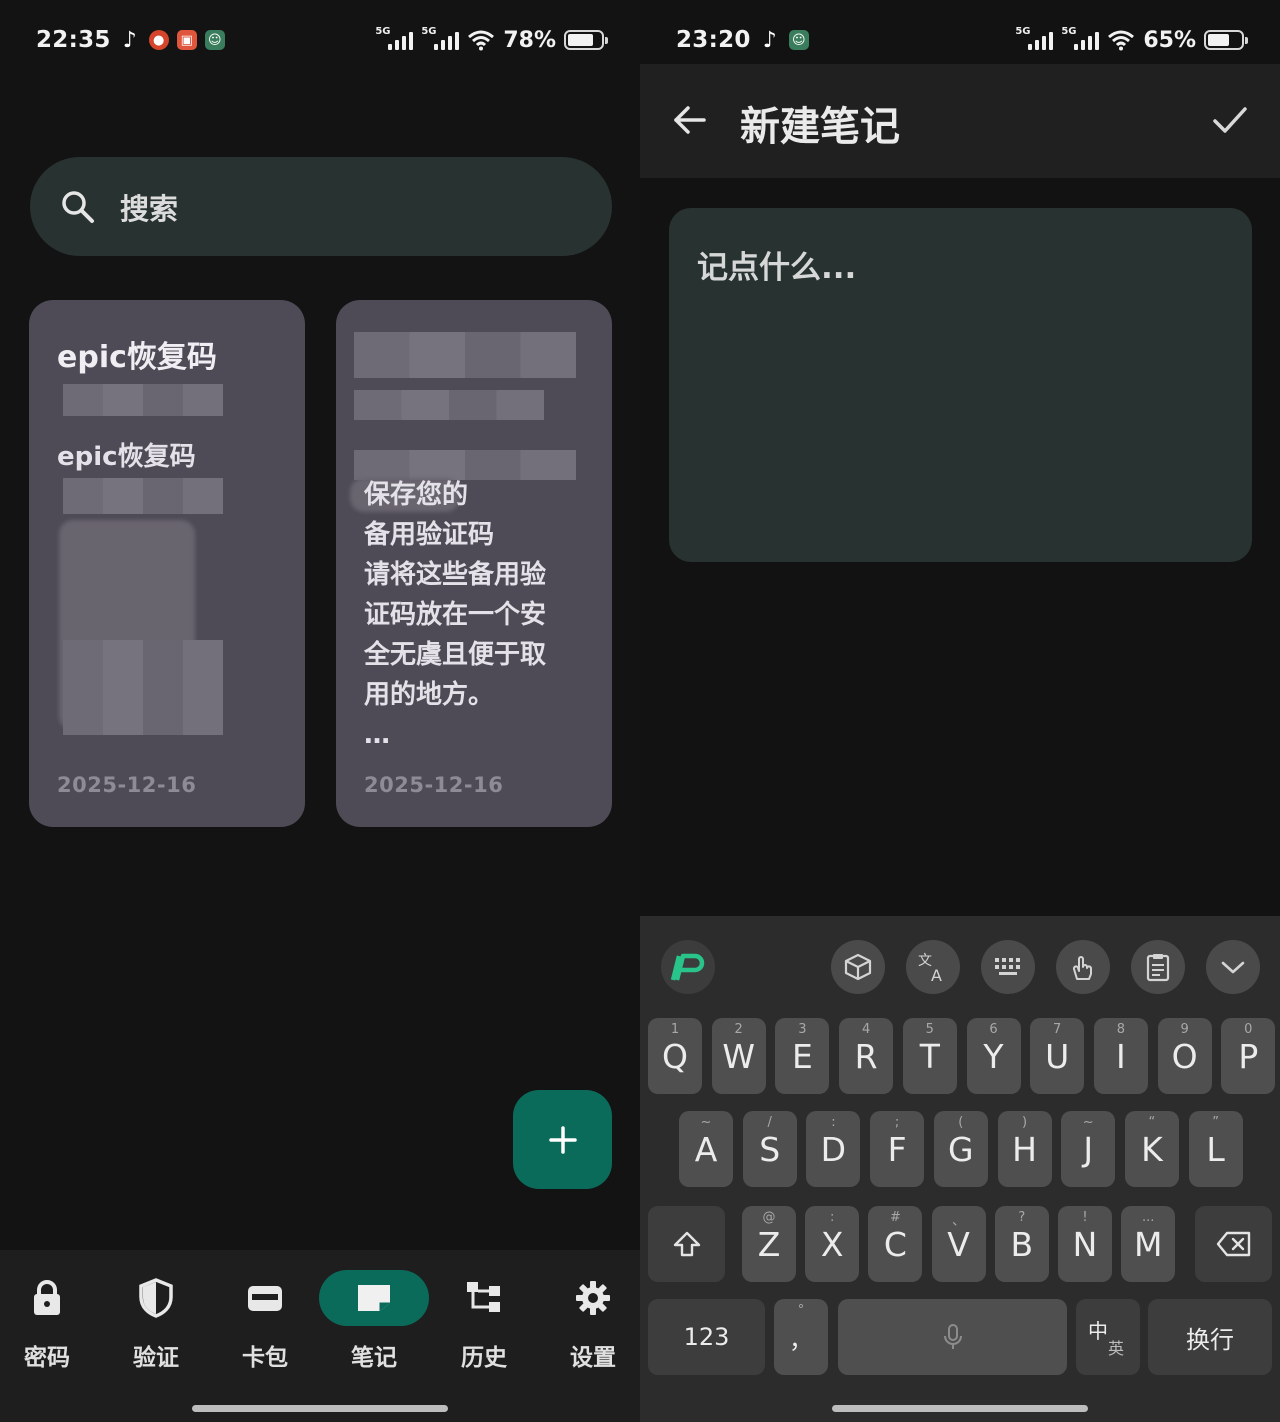 This screenshot has height=1422, width=1280. What do you see at coordinates (936, 974) in the screenshot?
I see `svg-text: A` at bounding box center [936, 974].